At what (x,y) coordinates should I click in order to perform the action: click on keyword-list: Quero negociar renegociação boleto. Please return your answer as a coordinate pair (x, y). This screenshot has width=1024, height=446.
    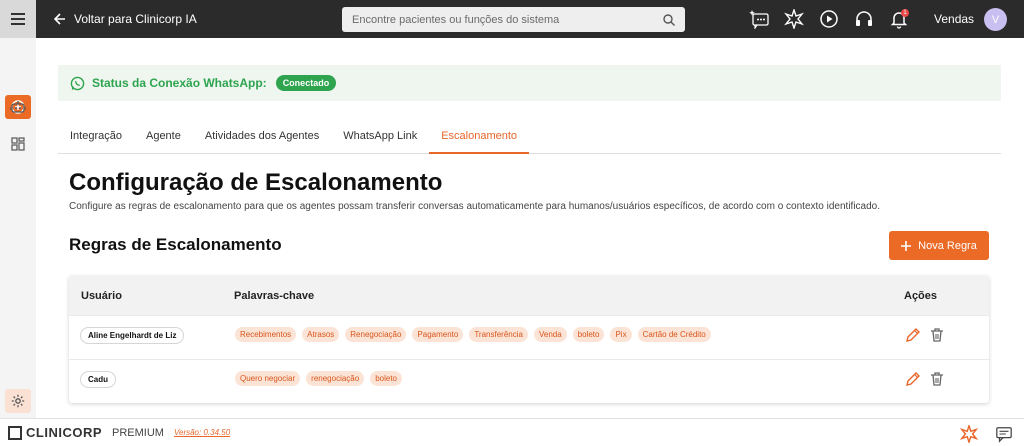
    Looking at the image, I should click on (318, 378).